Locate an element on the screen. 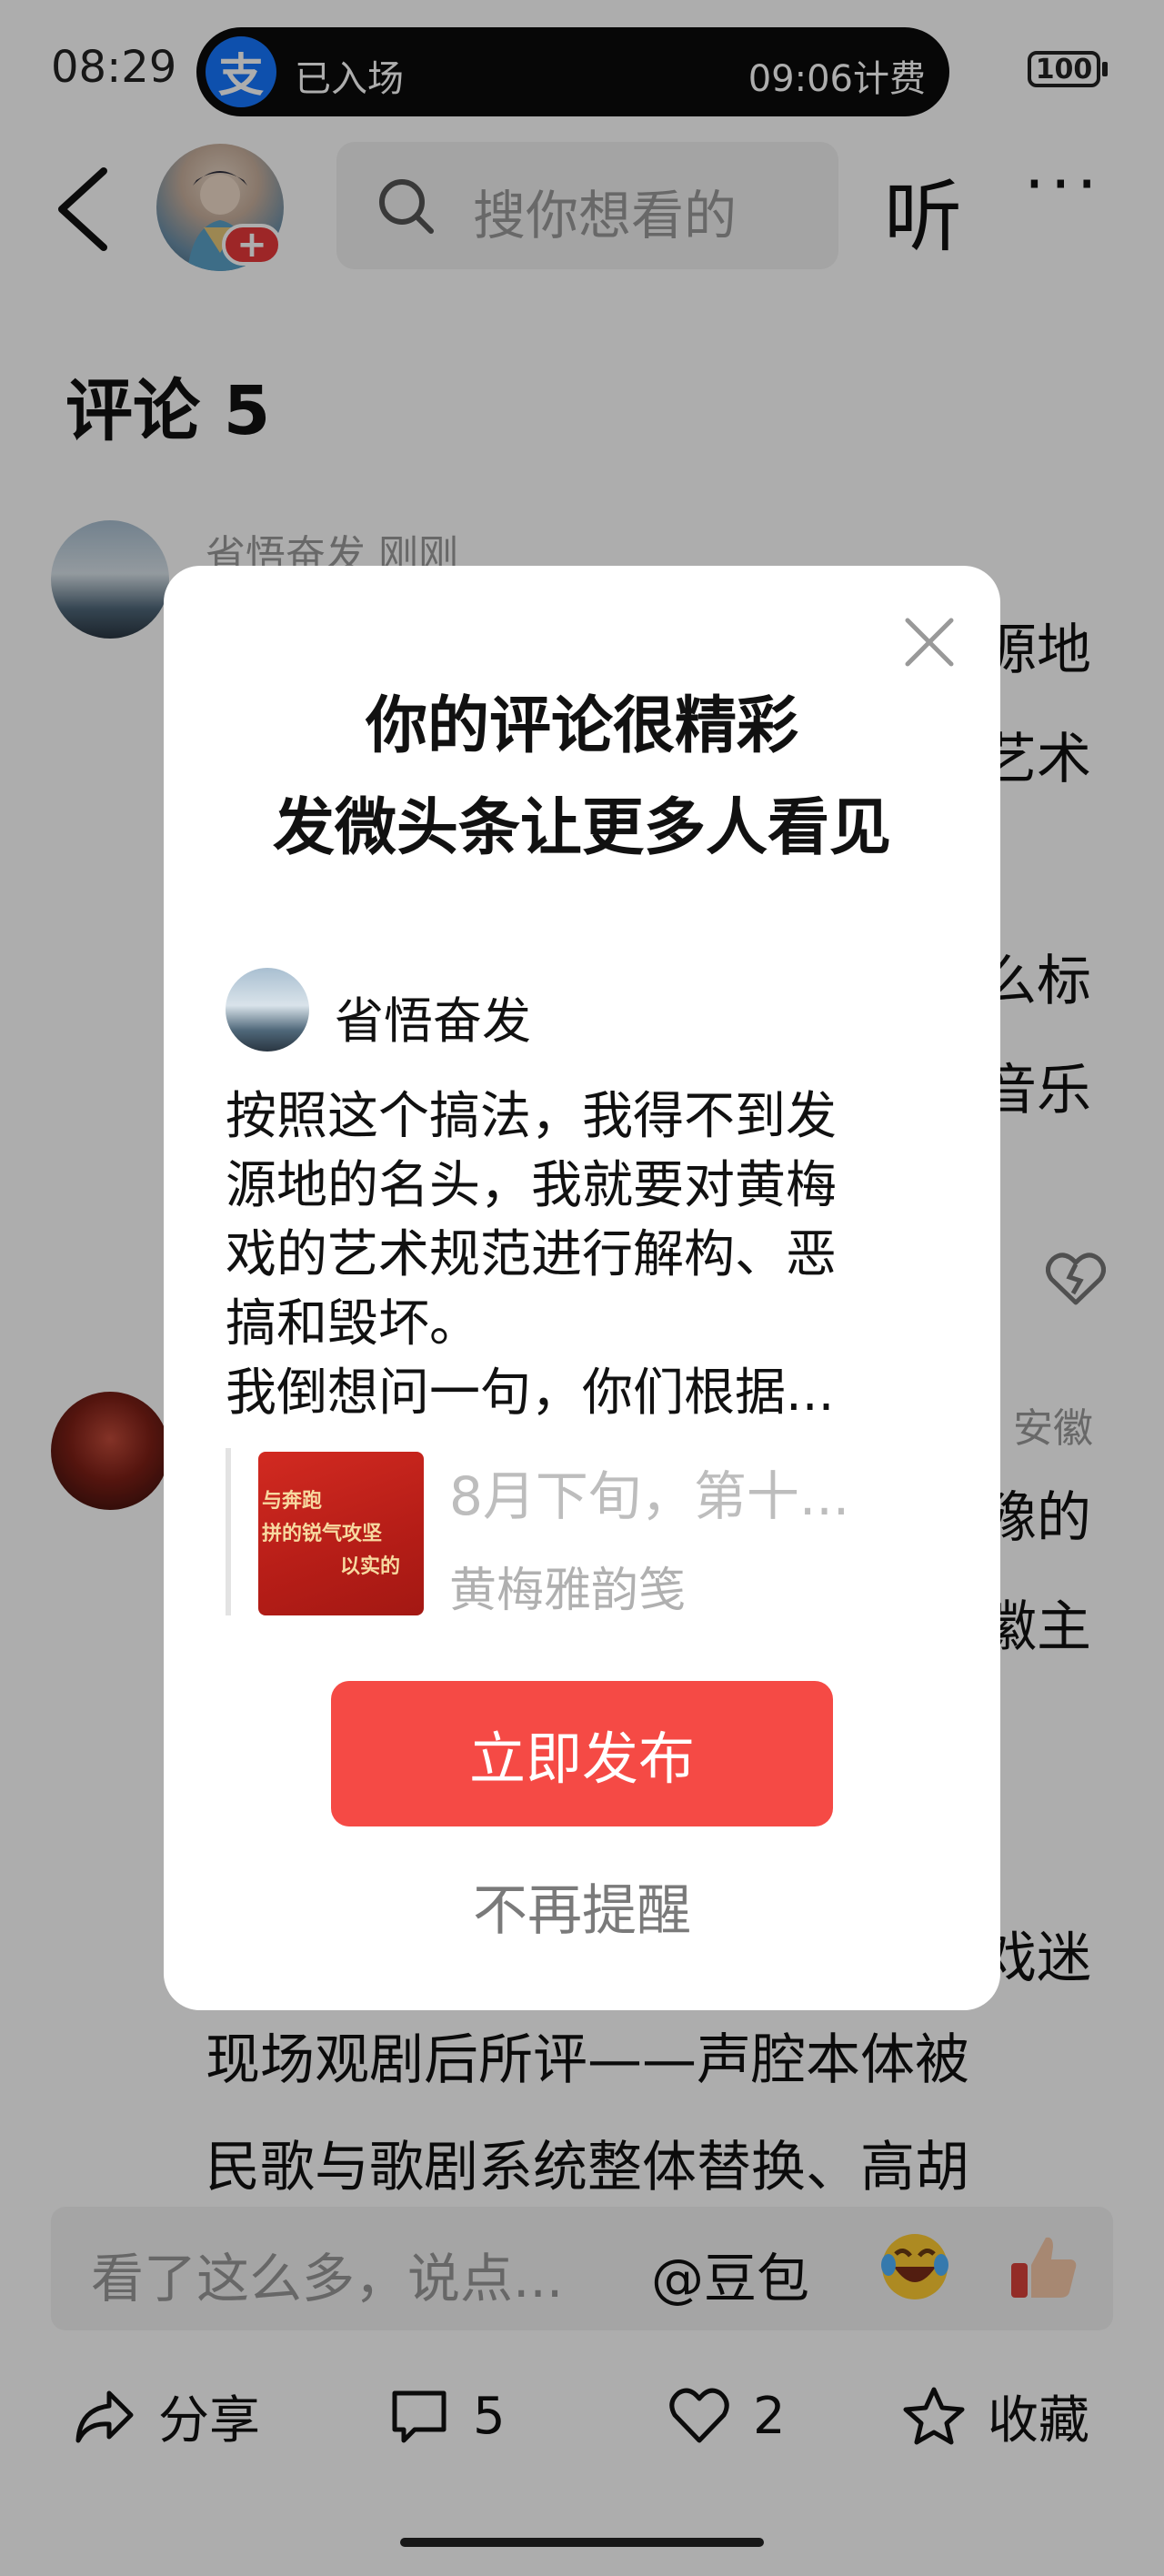  quote-text-line: 按照这个搞法，我得不到发 is located at coordinates (532, 1116).